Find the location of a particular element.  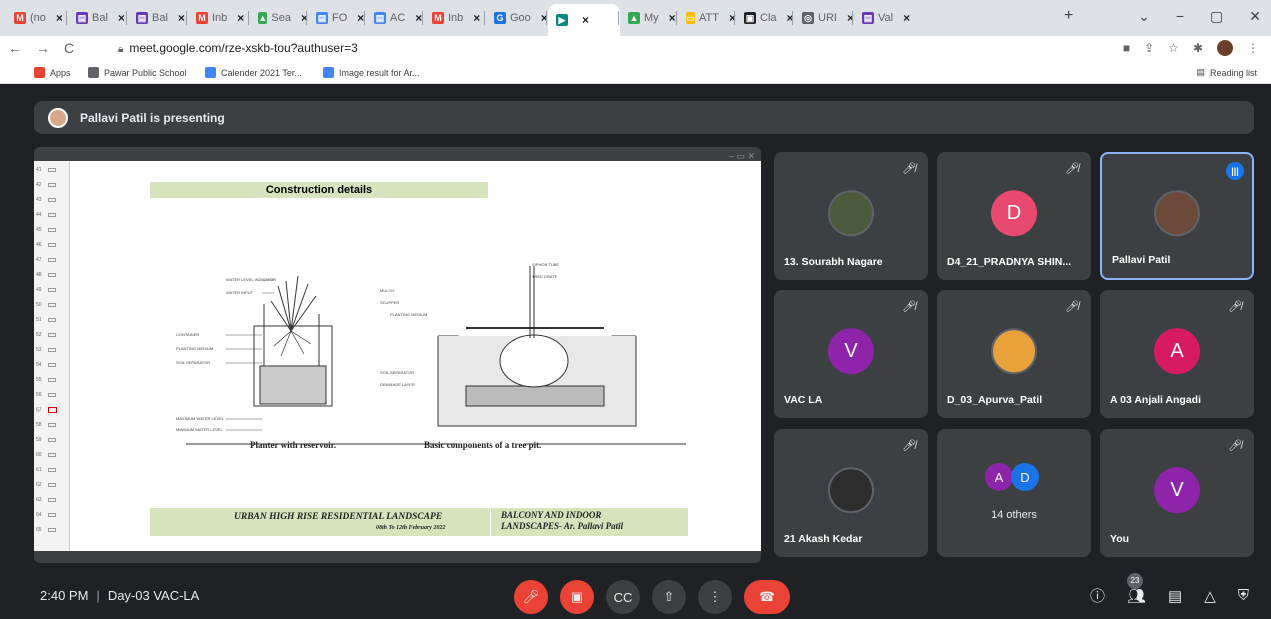

slide-thumbnail: 62 is located at coordinates (51, 485).